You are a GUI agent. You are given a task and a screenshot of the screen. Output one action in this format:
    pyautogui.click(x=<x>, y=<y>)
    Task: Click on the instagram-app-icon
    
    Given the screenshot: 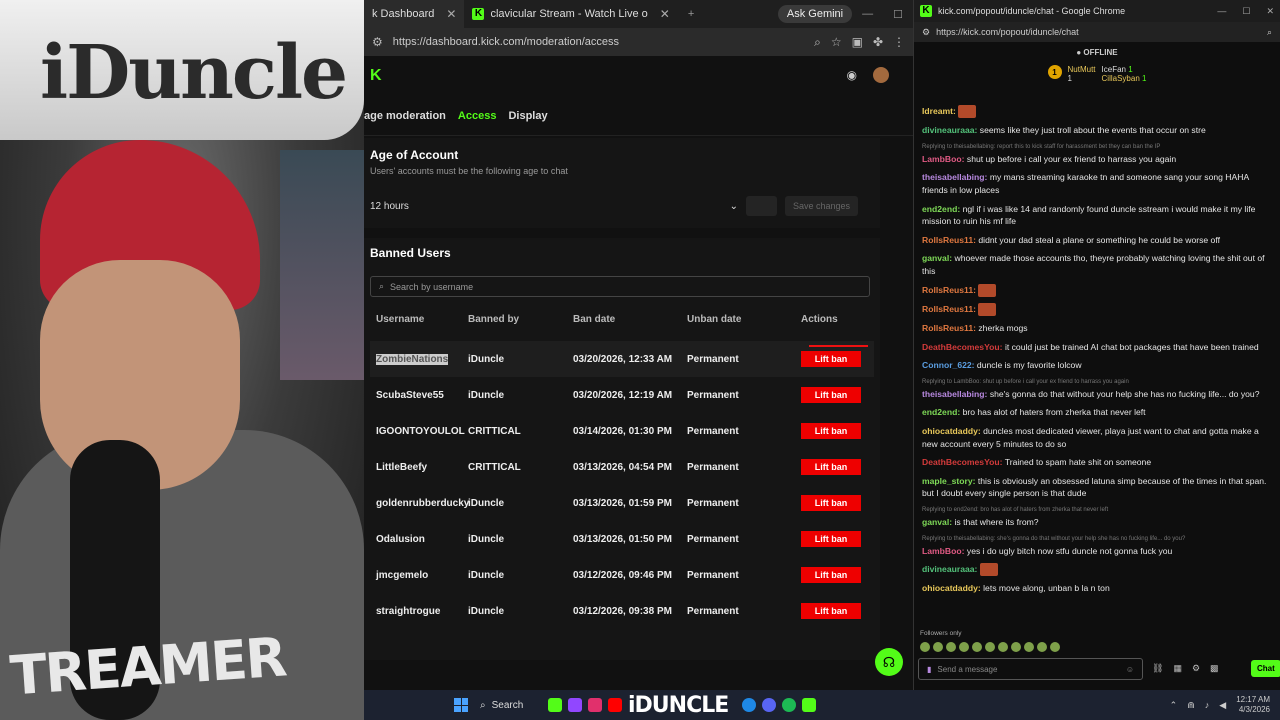 What is the action you would take?
    pyautogui.click(x=595, y=705)
    